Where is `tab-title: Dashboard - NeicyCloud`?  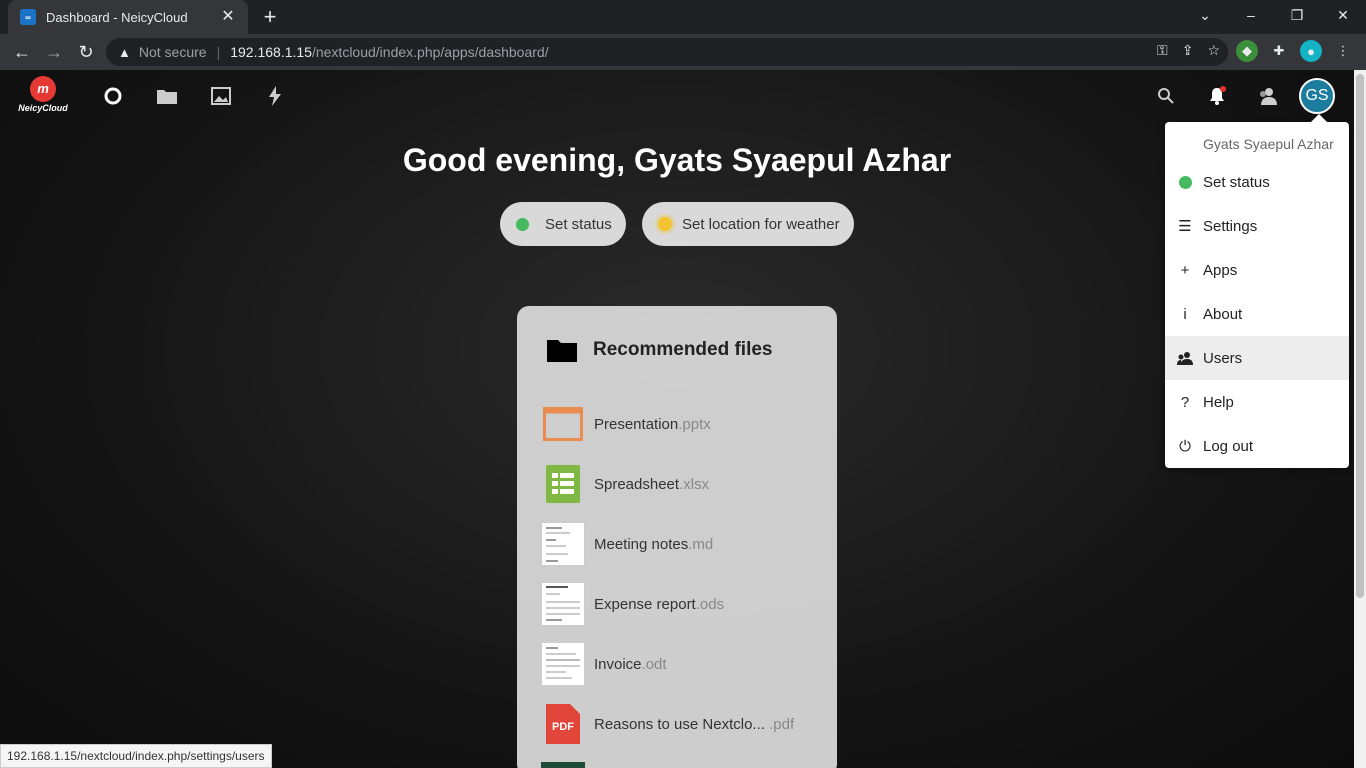
tab-title: Dashboard - NeicyCloud is located at coordinates (117, 17).